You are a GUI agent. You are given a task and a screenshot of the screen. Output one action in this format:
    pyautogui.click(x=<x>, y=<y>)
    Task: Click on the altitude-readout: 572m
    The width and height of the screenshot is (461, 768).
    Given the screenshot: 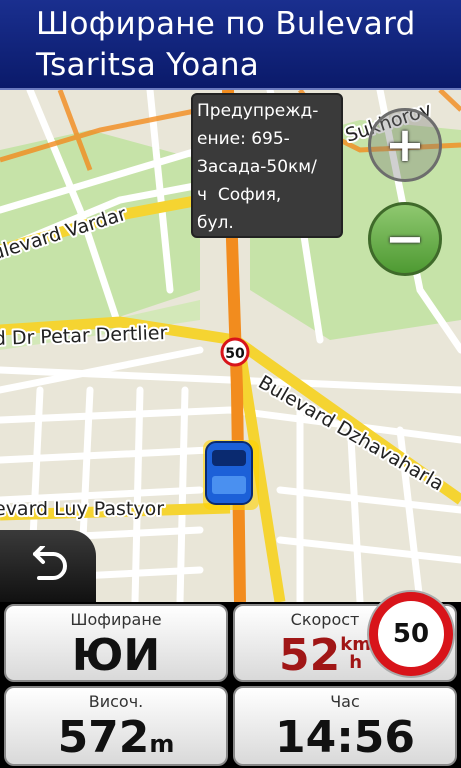 What is the action you would take?
    pyautogui.click(x=116, y=737)
    